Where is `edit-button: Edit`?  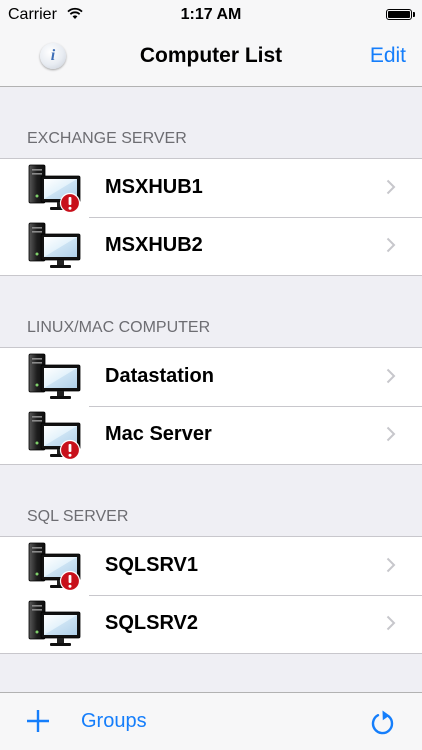 edit-button: Edit is located at coordinates (388, 56).